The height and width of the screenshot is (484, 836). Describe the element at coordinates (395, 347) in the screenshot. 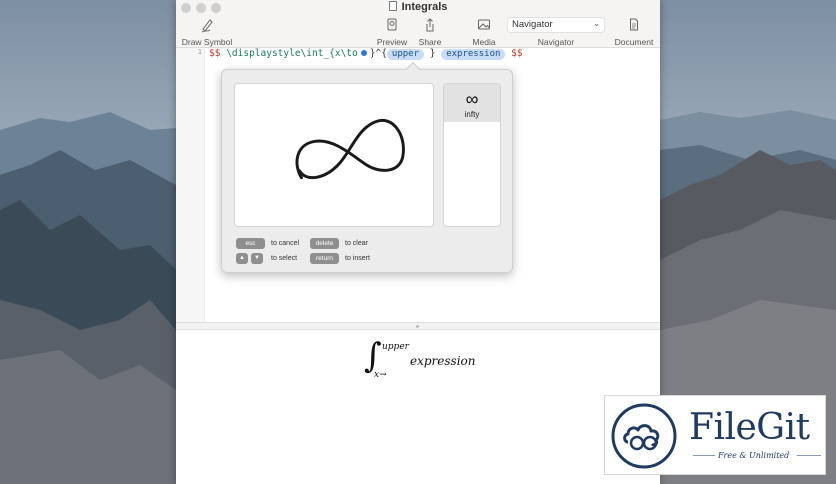

I see `integral-upper-limit: upper` at that location.